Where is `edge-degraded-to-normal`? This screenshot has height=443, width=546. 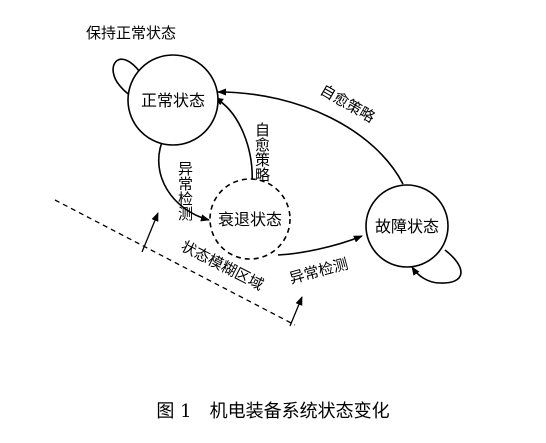
edge-degraded-to-normal is located at coordinates (233, 141).